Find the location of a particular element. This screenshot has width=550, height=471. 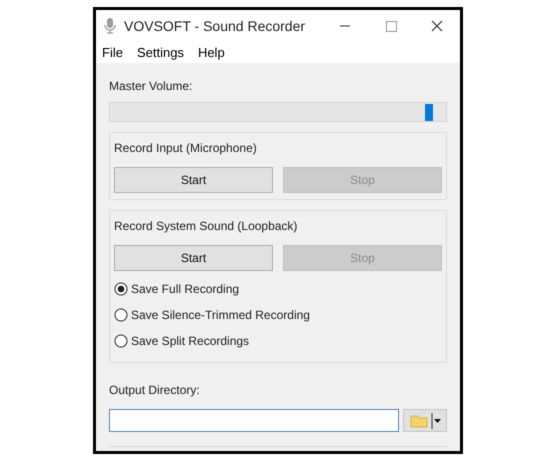

folder-dropdown-button is located at coordinates (425, 420).